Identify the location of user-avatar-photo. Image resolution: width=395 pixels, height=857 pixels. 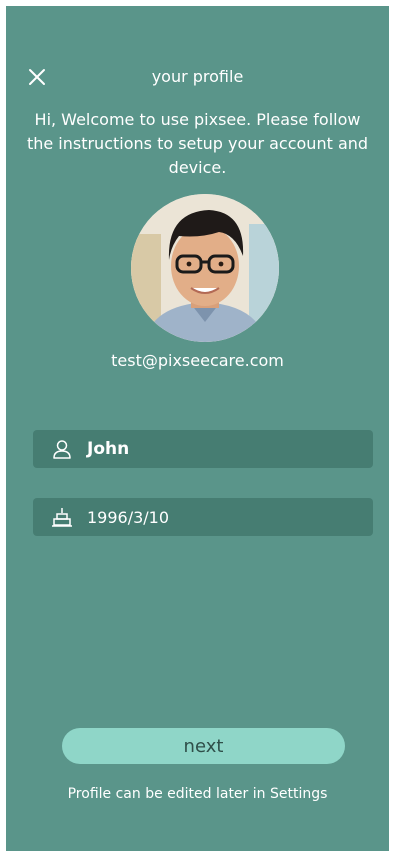
(205, 268).